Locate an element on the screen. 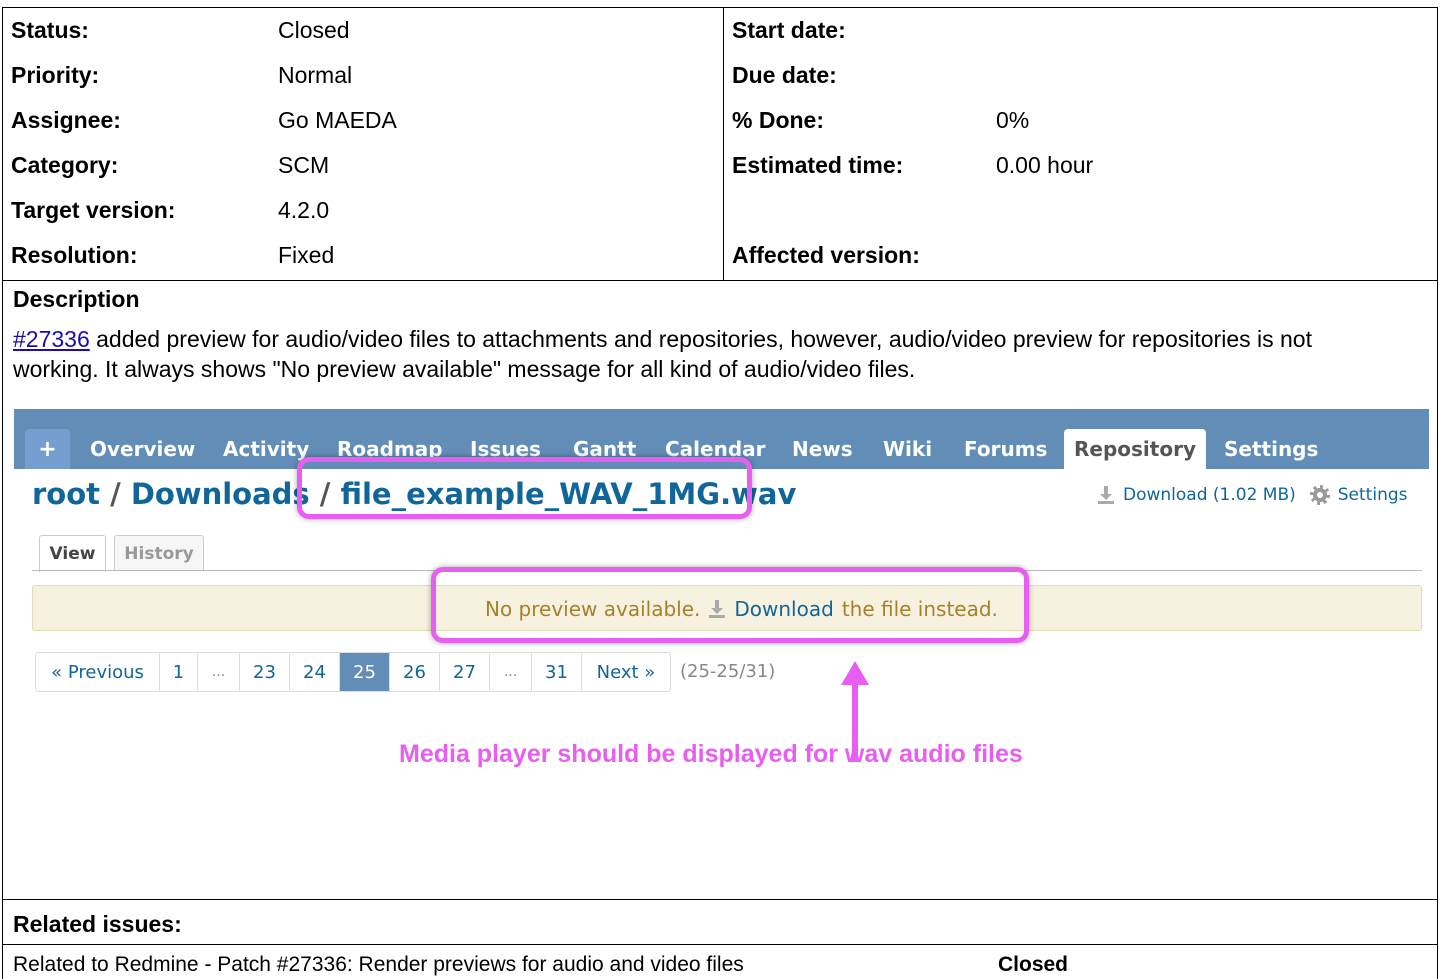 The image size is (1448, 979). download-link: Download (1.02 MB) is located at coordinates (1209, 495).